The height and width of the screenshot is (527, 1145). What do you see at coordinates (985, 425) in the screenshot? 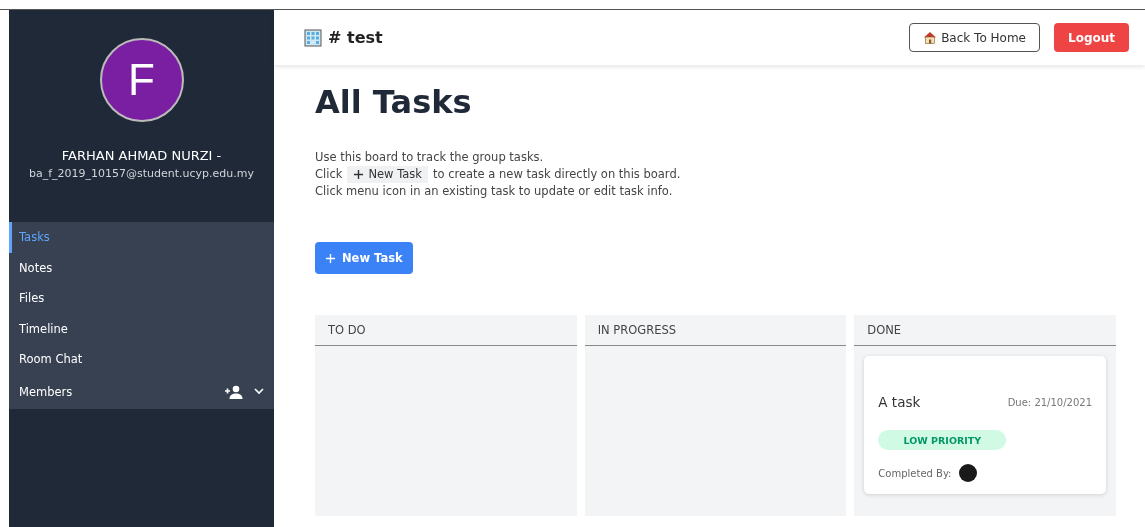
I see `task-card: A task Due: 21/10/2021 LOW PRIORITY Completed By:` at bounding box center [985, 425].